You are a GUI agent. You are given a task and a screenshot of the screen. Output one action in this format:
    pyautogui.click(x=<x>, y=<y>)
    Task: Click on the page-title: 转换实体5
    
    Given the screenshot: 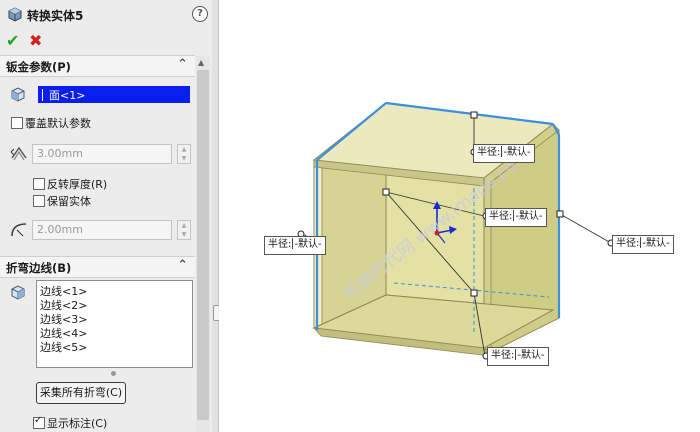 What is the action you would take?
    pyautogui.click(x=55, y=16)
    